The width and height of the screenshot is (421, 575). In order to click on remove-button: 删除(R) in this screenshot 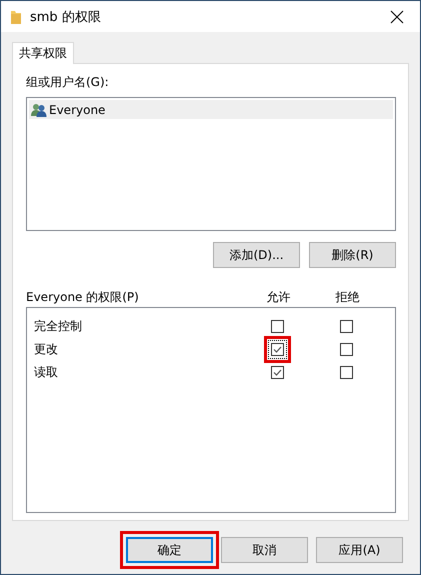, I will do `click(352, 255)`.